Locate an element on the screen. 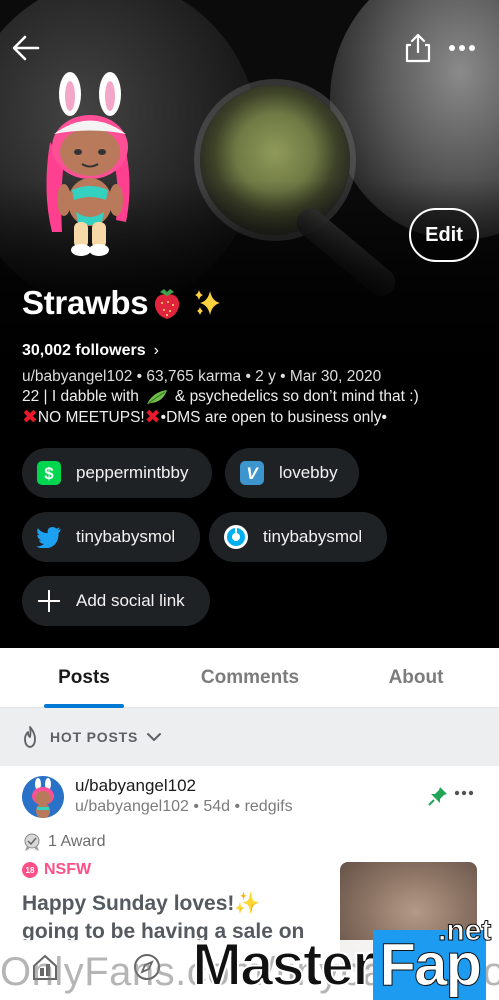 The height and width of the screenshot is (1000, 499). sparkles-icon is located at coordinates (208, 302).